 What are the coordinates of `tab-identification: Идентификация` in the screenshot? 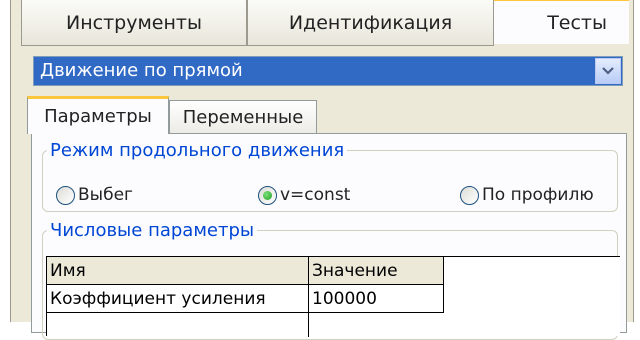 It's located at (370, 23).